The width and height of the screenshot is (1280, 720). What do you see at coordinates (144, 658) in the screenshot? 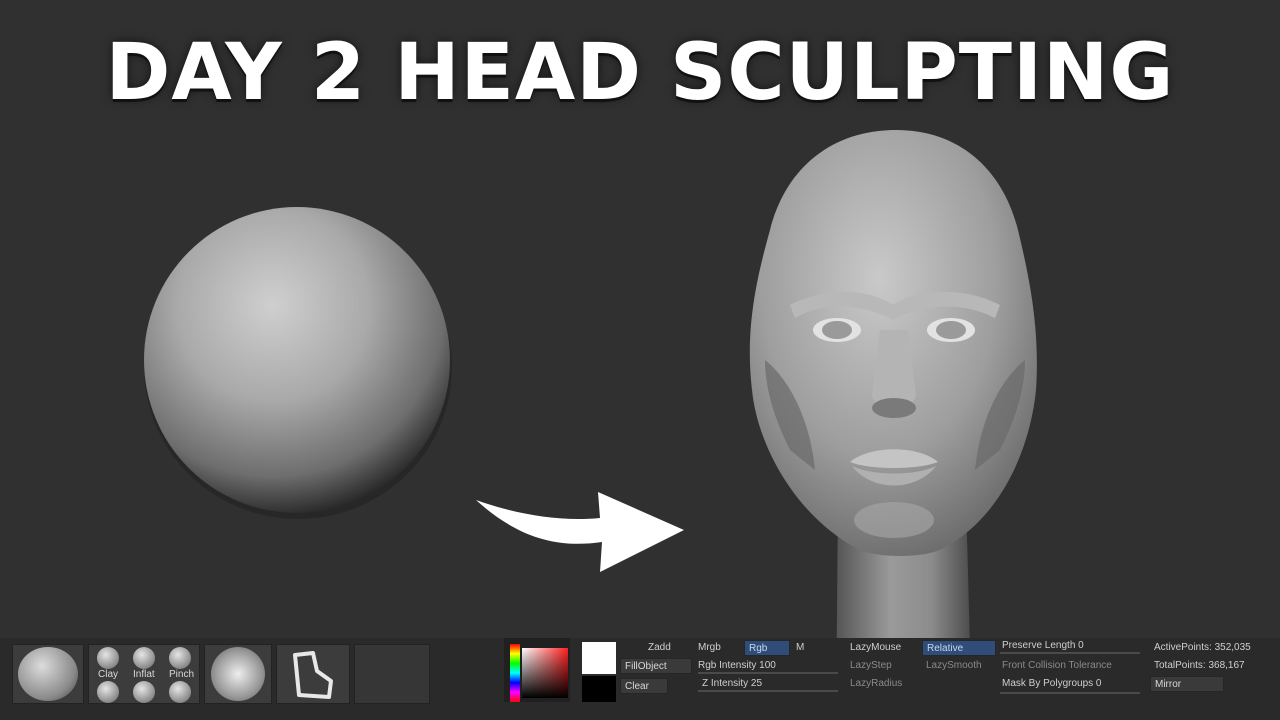
I see `inflate-brush-icon` at bounding box center [144, 658].